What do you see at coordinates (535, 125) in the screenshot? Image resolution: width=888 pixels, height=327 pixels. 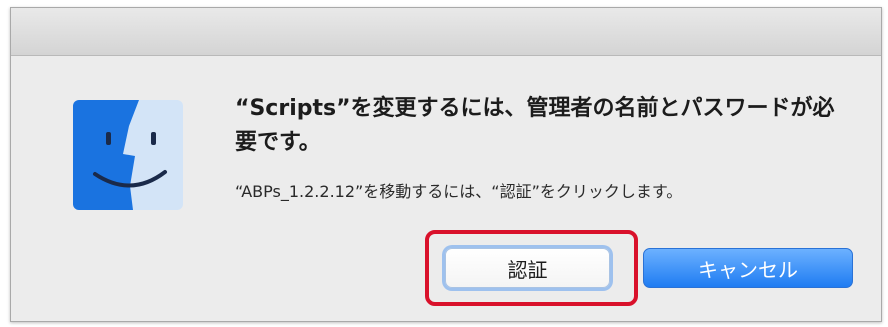 I see `dialog-title: “Scripts”を変更するには、管理者の名前とパスワードが必要です。` at bounding box center [535, 125].